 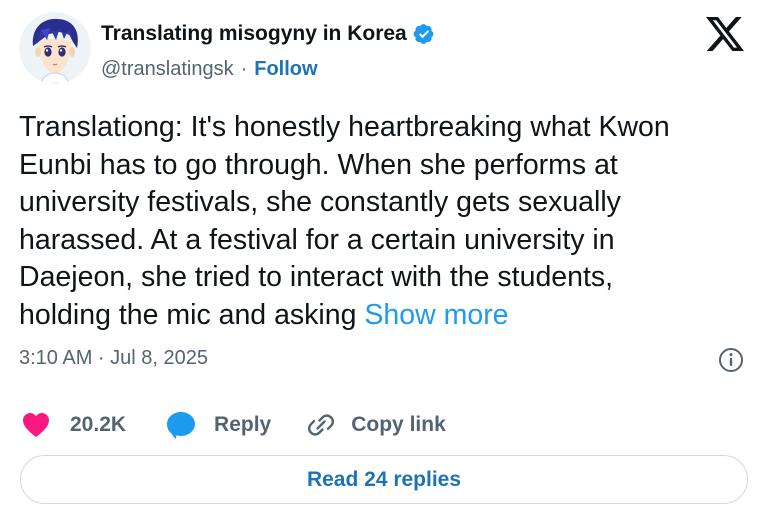 I want to click on like-count: 20.2K, so click(x=98, y=424).